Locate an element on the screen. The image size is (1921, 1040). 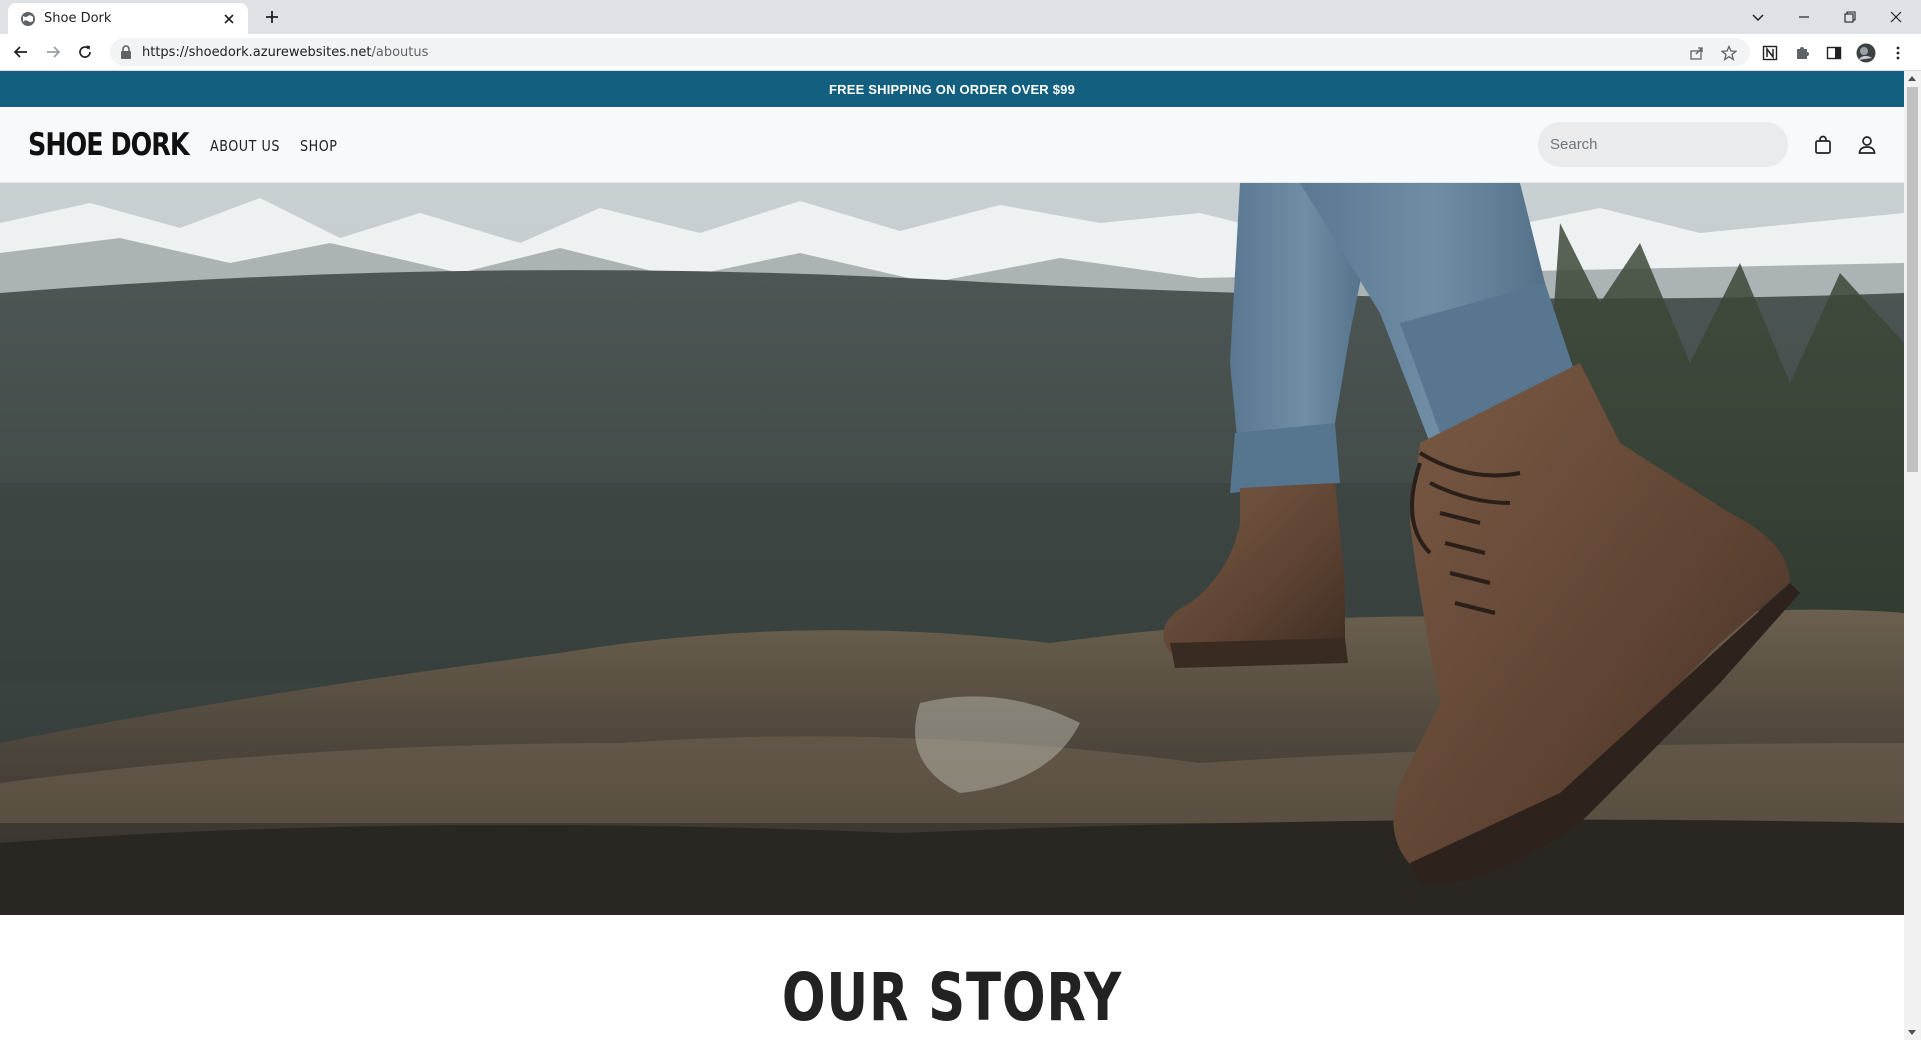
shopping-bag-icon is located at coordinates (1823, 145).